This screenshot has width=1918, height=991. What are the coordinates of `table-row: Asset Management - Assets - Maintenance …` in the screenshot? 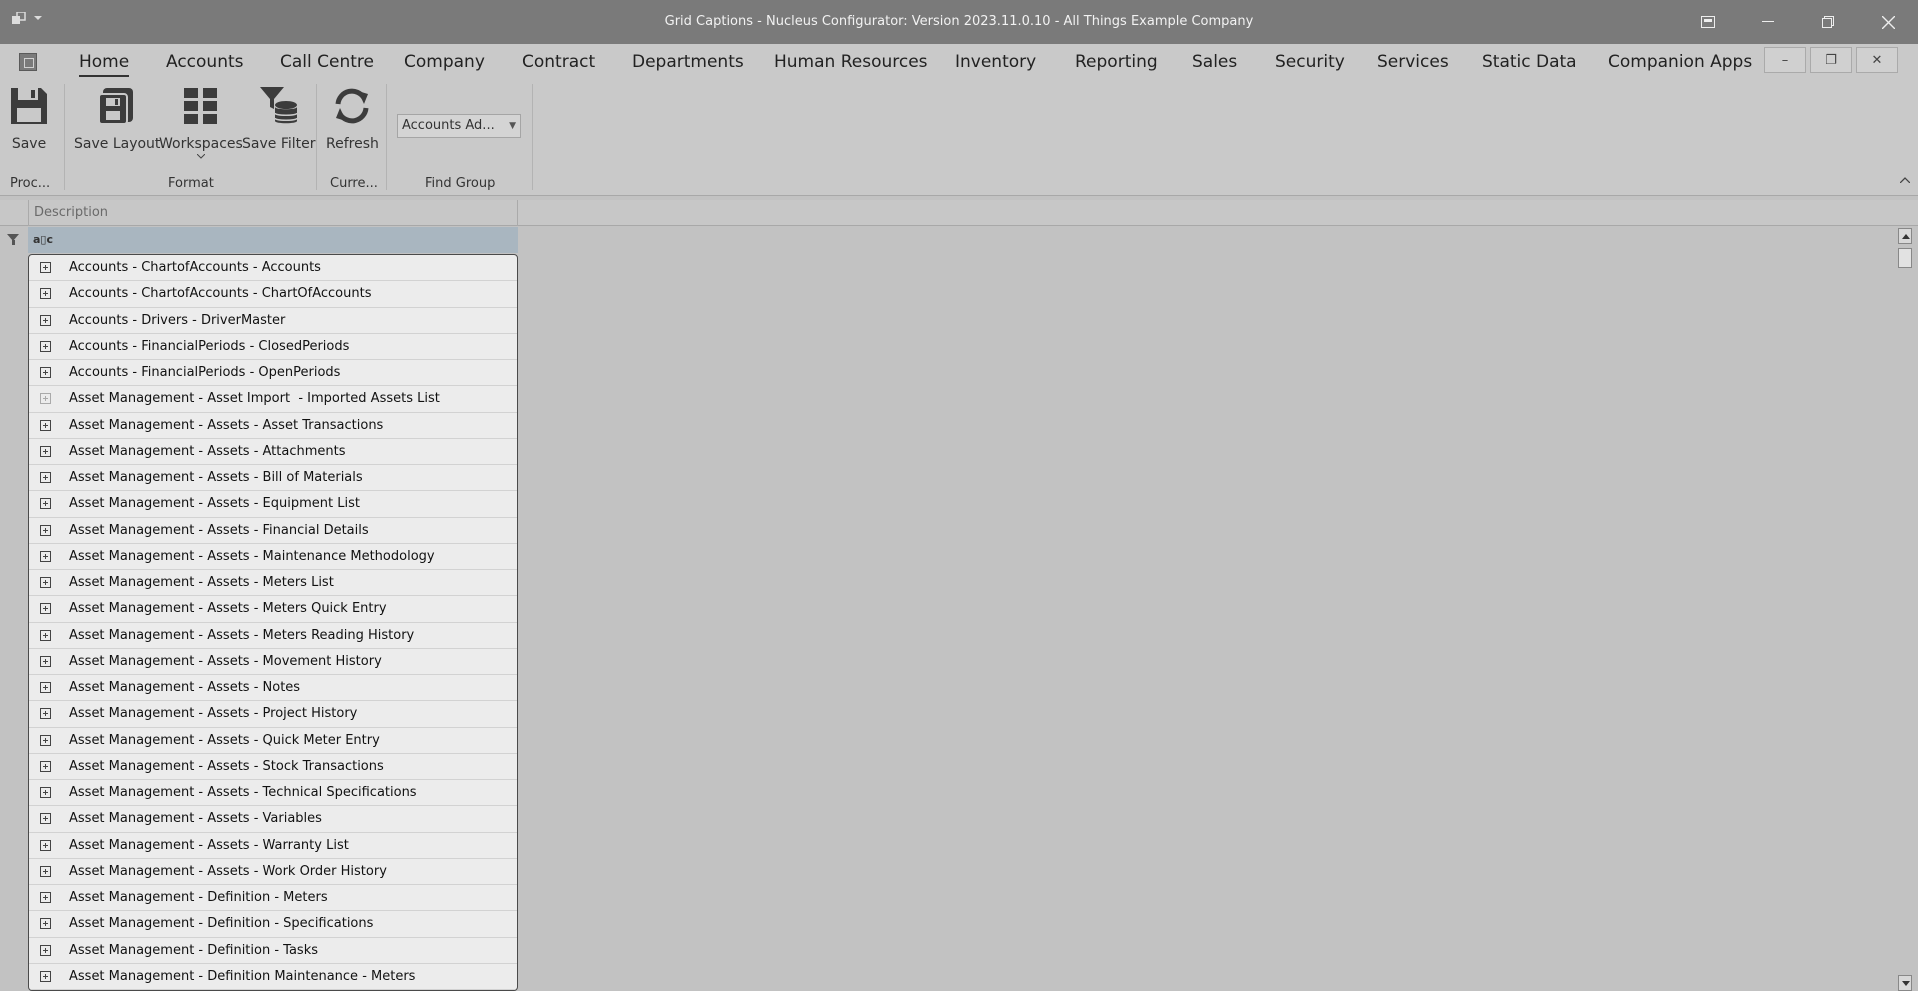 It's located at (273, 557).